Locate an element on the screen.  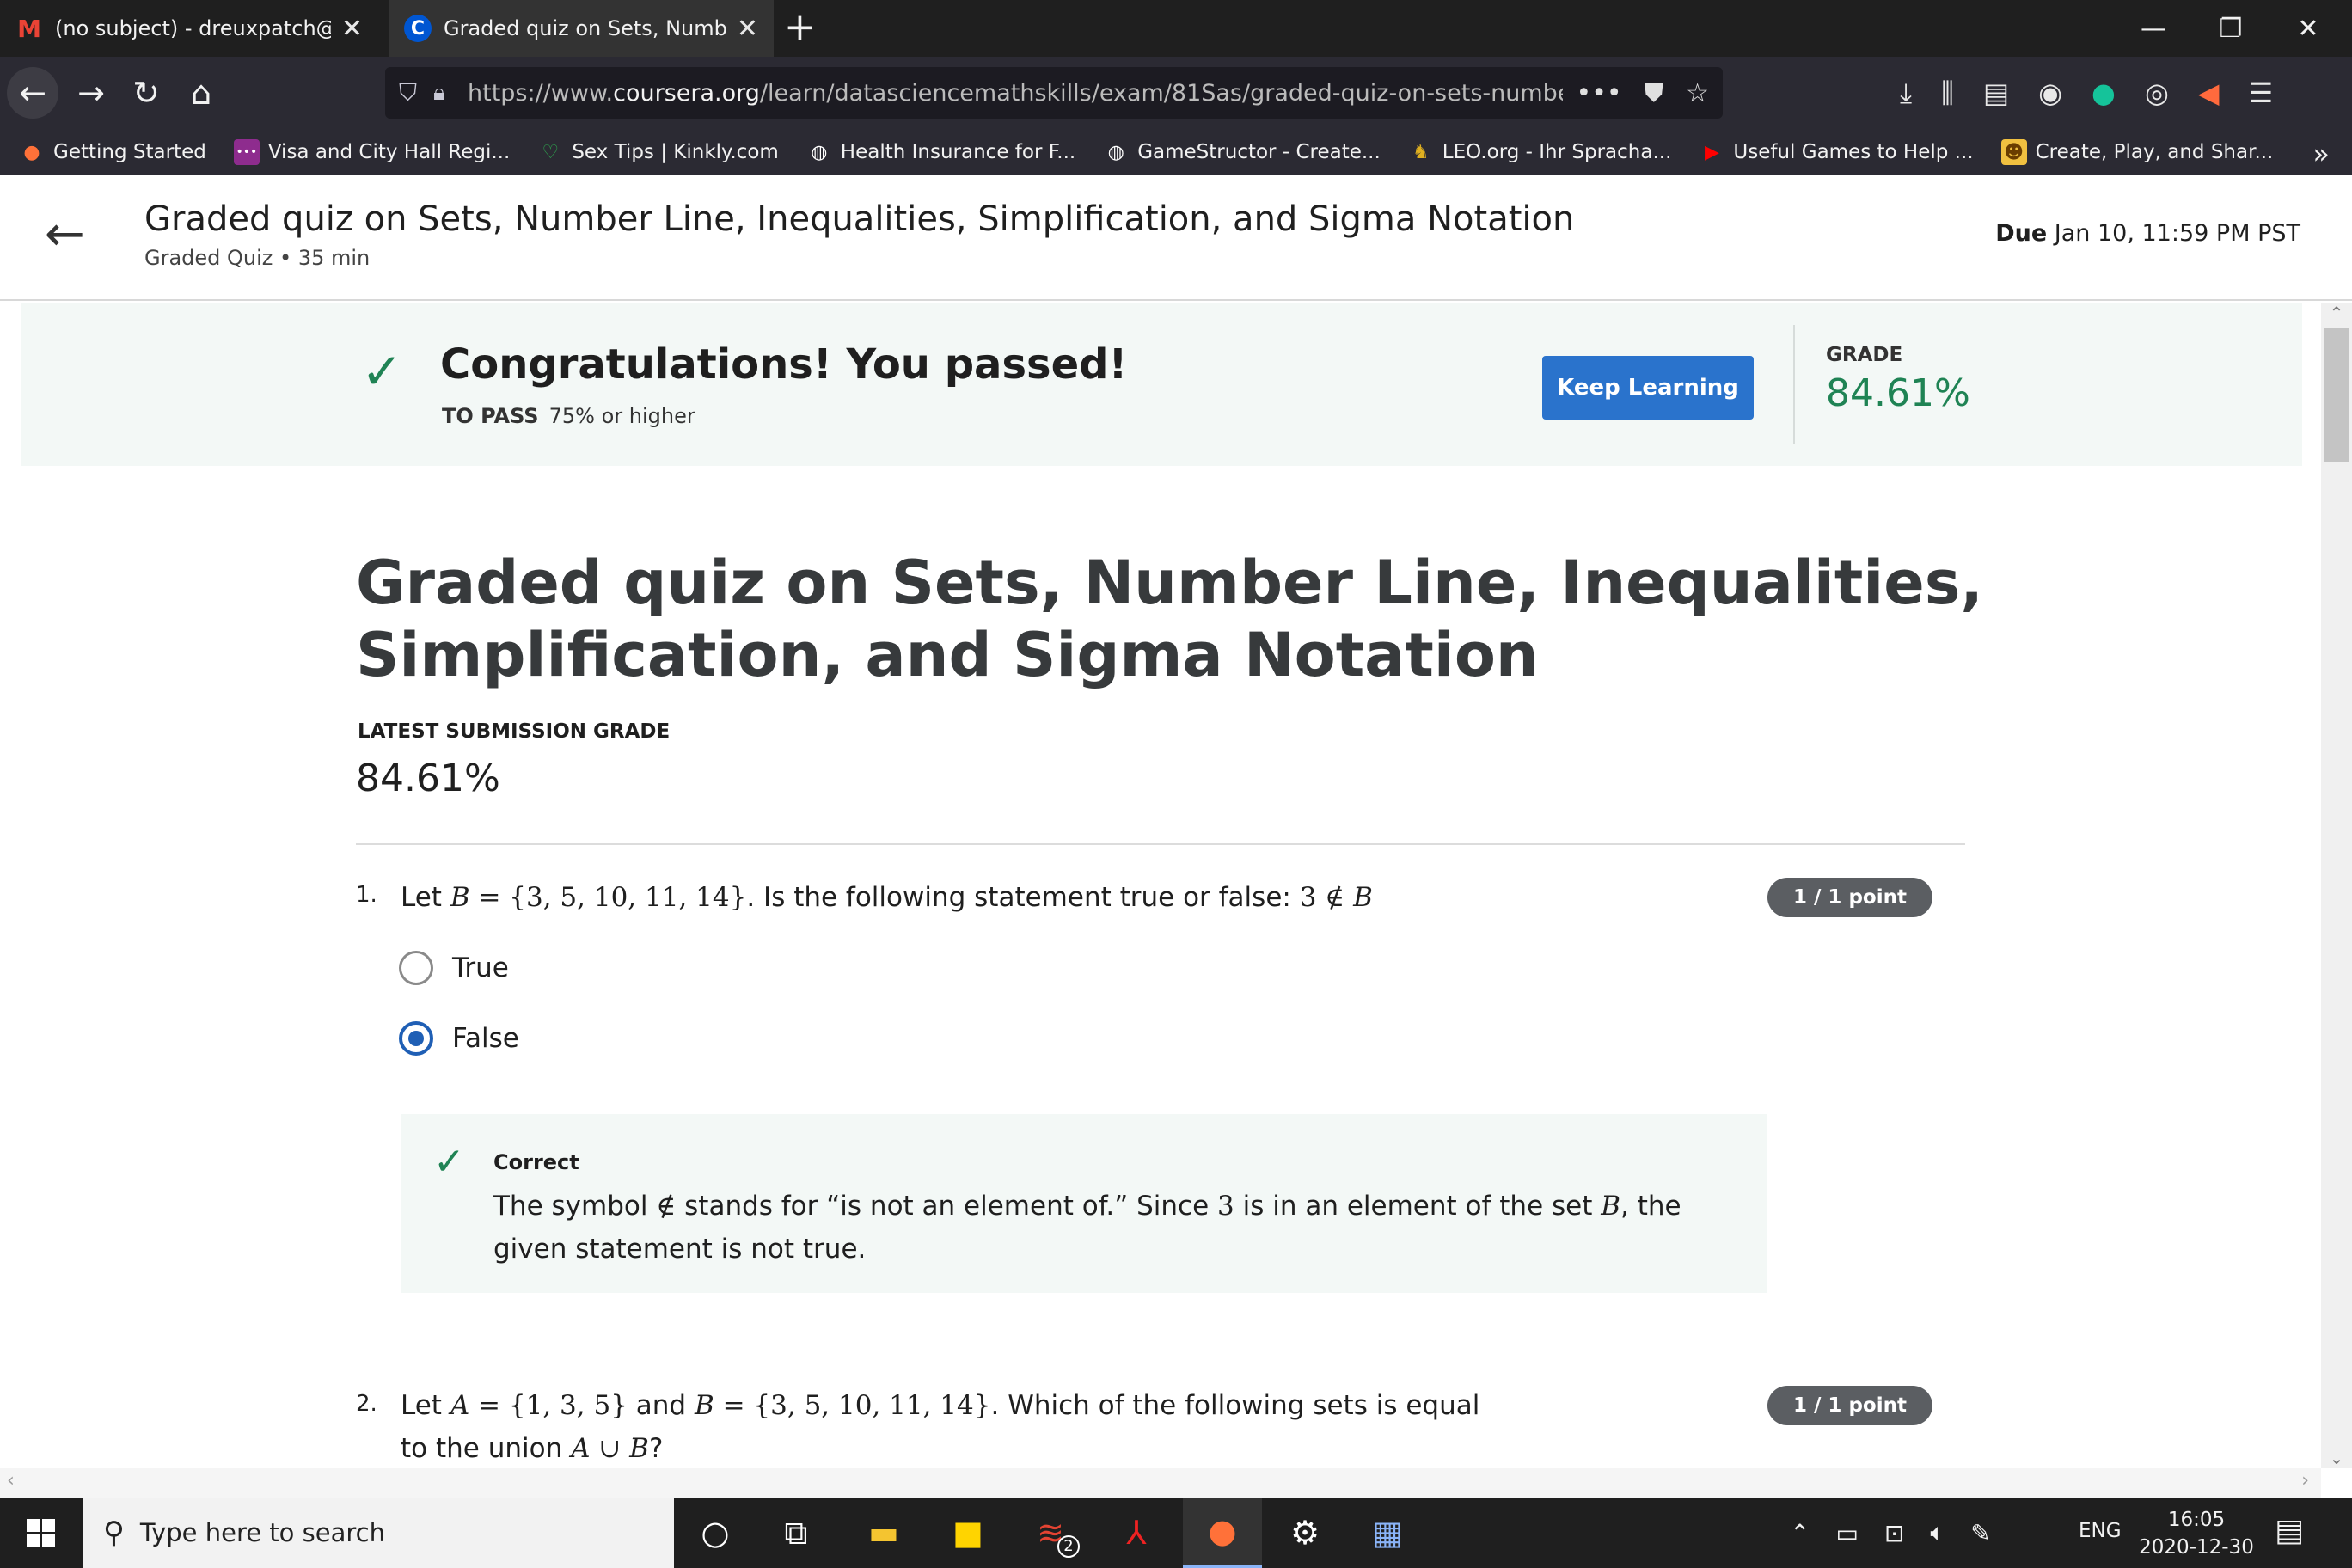
grammarly-icon: ● is located at coordinates (2104, 93).